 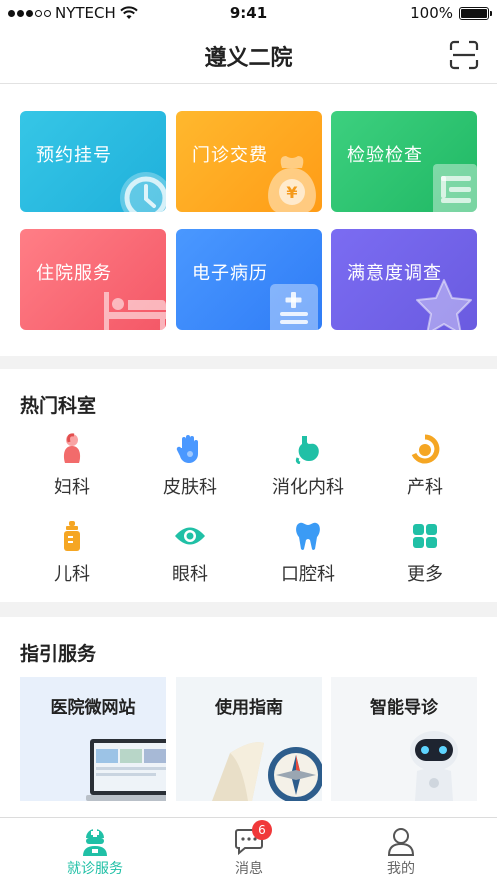 I want to click on dept-ophthalmology: 眼科, so click(x=190, y=552).